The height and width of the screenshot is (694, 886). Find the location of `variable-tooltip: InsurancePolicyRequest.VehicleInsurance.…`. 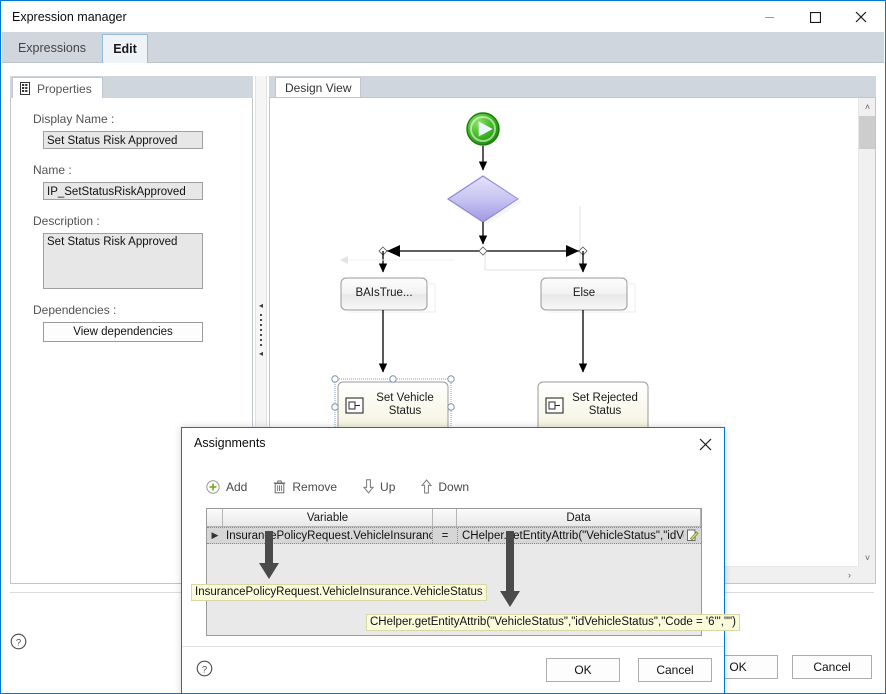

variable-tooltip: InsurancePolicyRequest.VehicleInsurance.… is located at coordinates (339, 592).